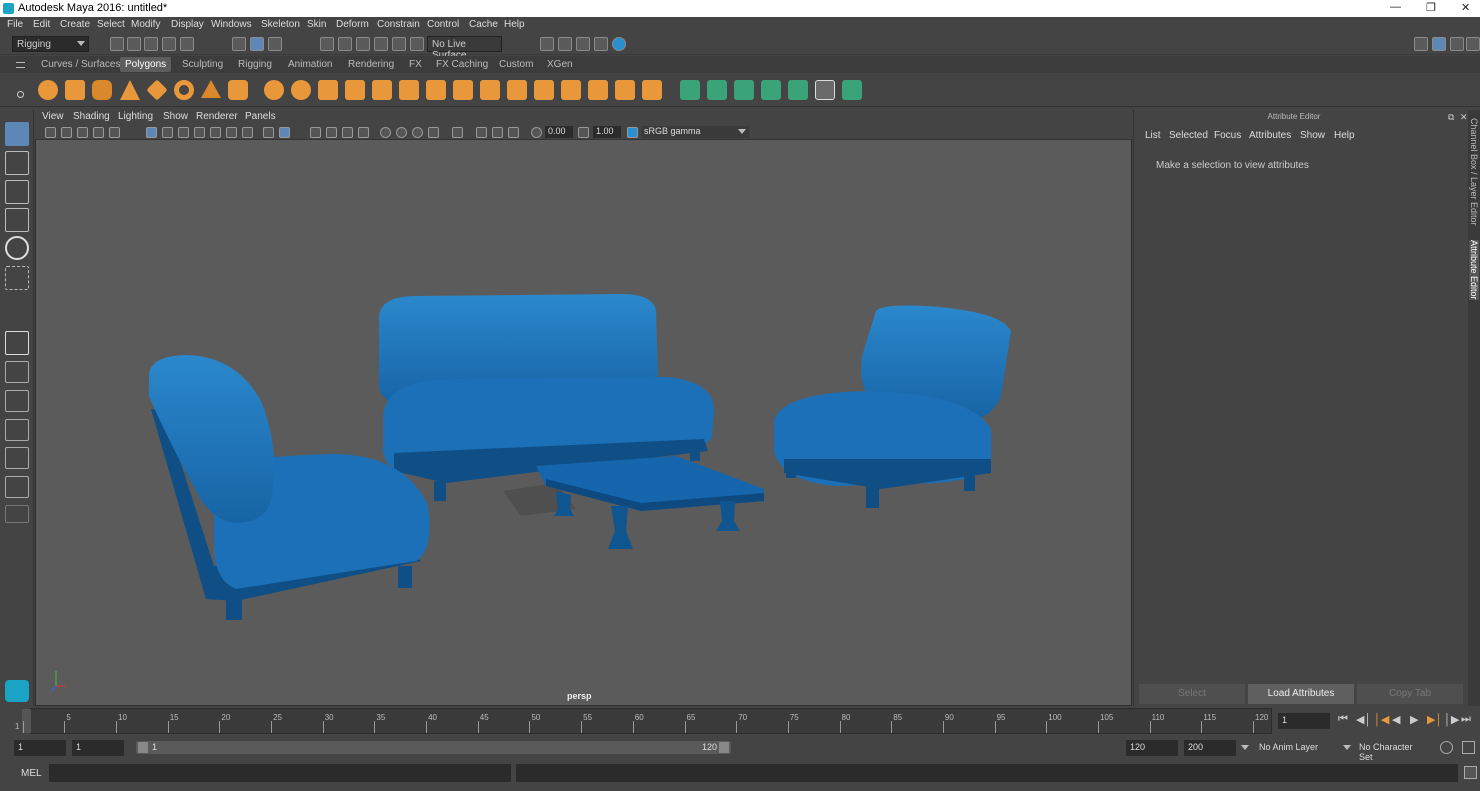 This screenshot has width=1480, height=791. I want to click on gamma-field: 1.00, so click(607, 132).